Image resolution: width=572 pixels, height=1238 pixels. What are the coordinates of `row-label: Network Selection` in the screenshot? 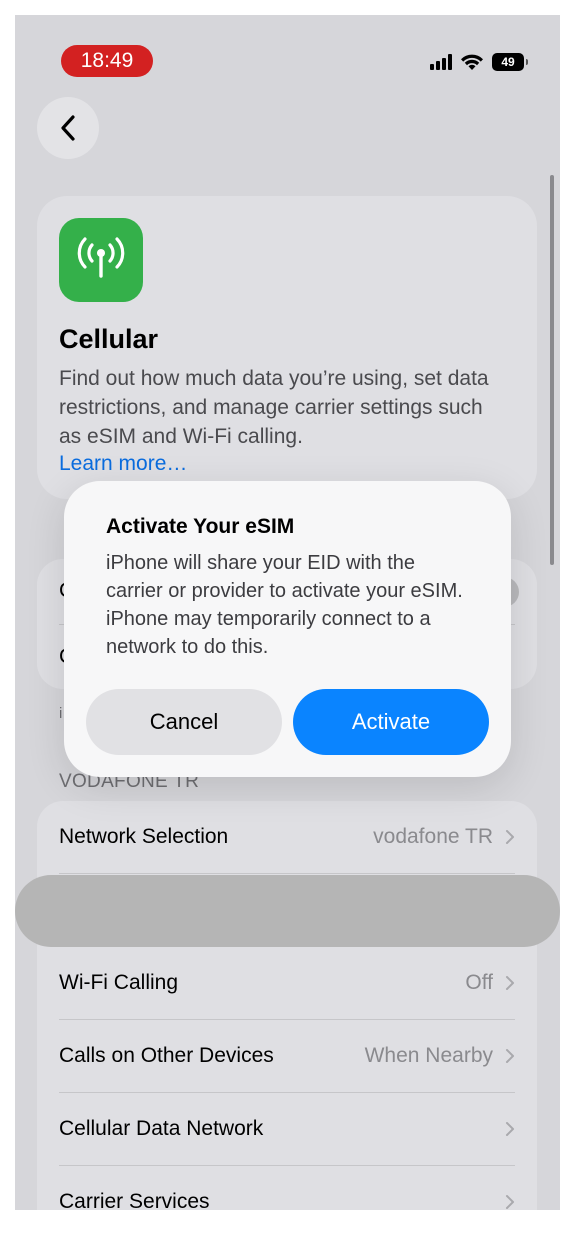 It's located at (144, 836).